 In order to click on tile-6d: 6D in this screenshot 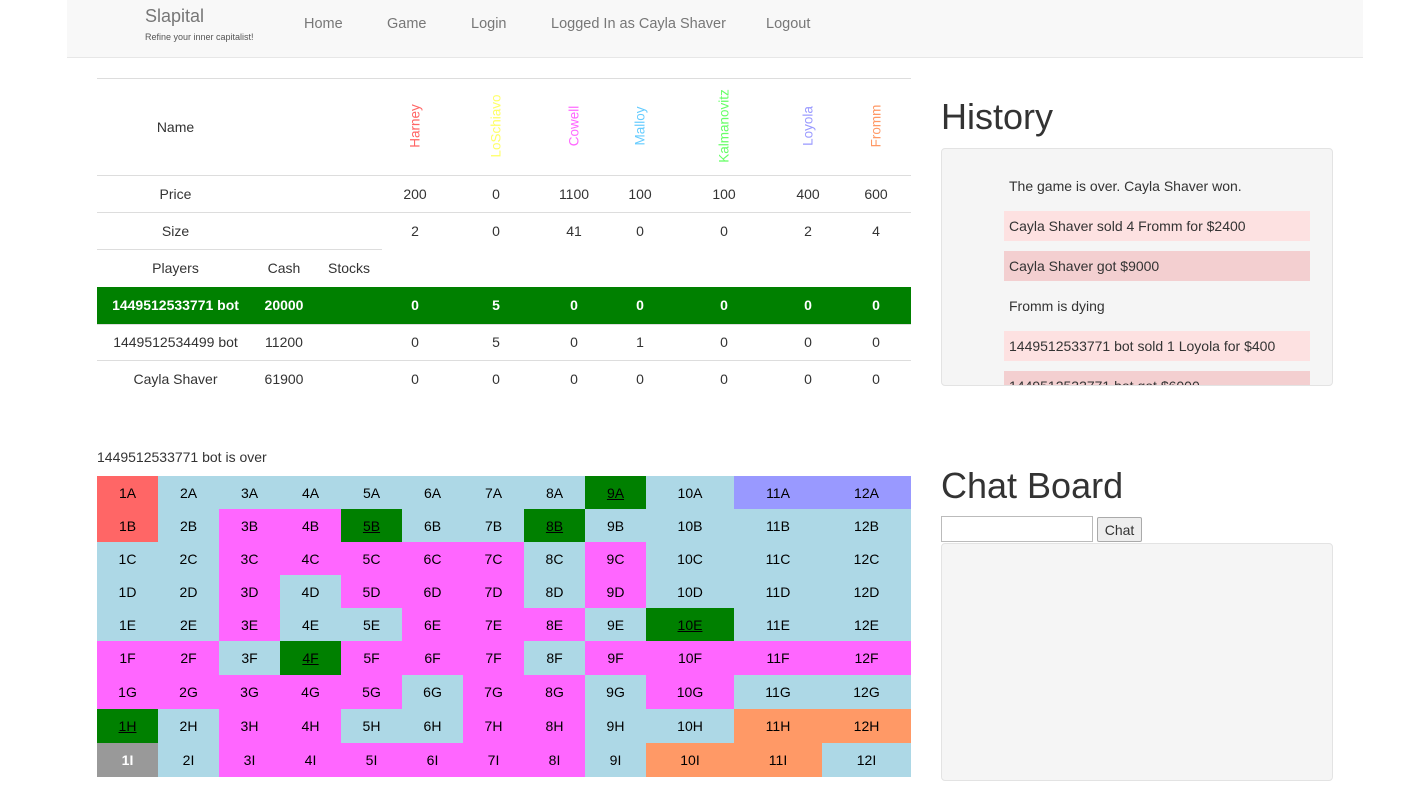, I will do `click(432, 591)`.